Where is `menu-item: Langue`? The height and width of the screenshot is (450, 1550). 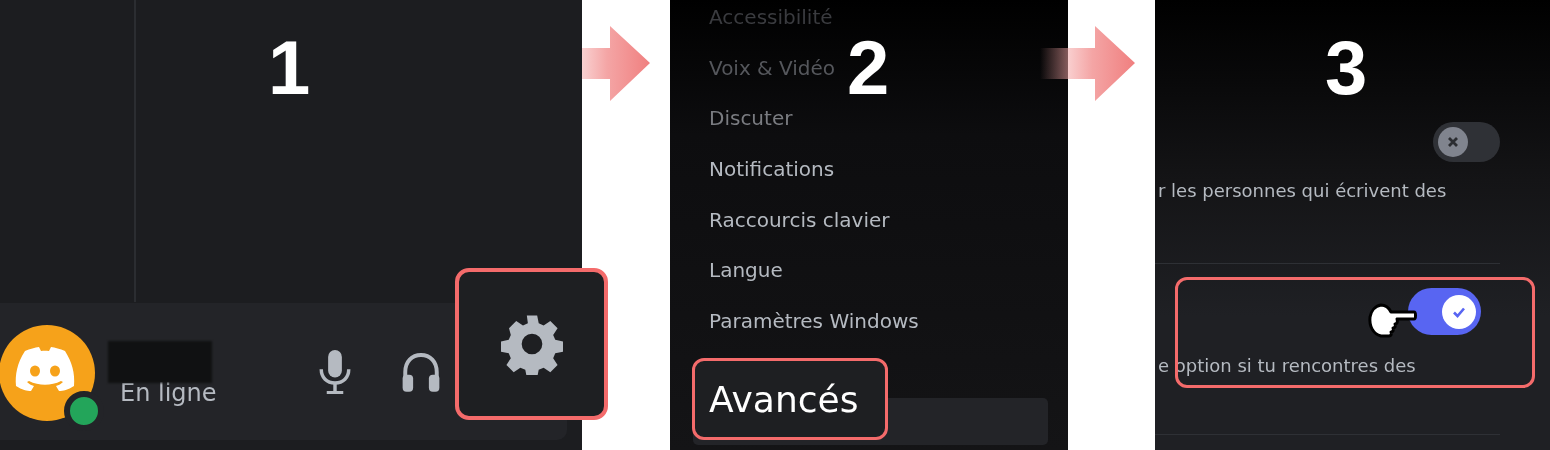
menu-item: Langue is located at coordinates (746, 270).